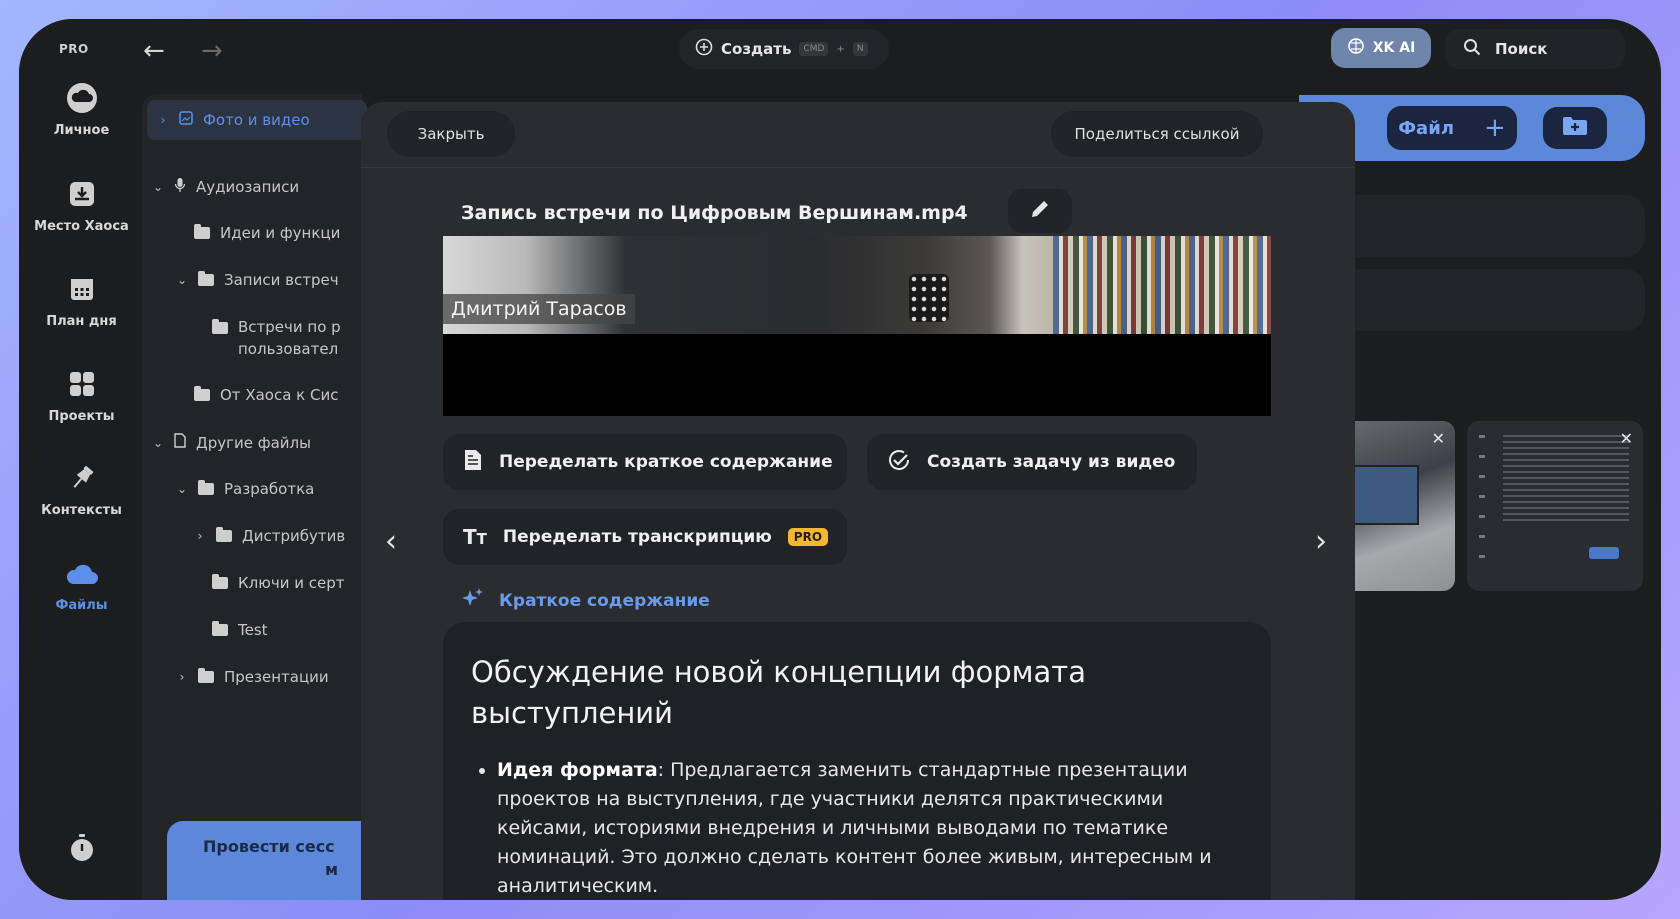  What do you see at coordinates (1032, 462) in the screenshot?
I see `create-task-button: Создать задачу из видео` at bounding box center [1032, 462].